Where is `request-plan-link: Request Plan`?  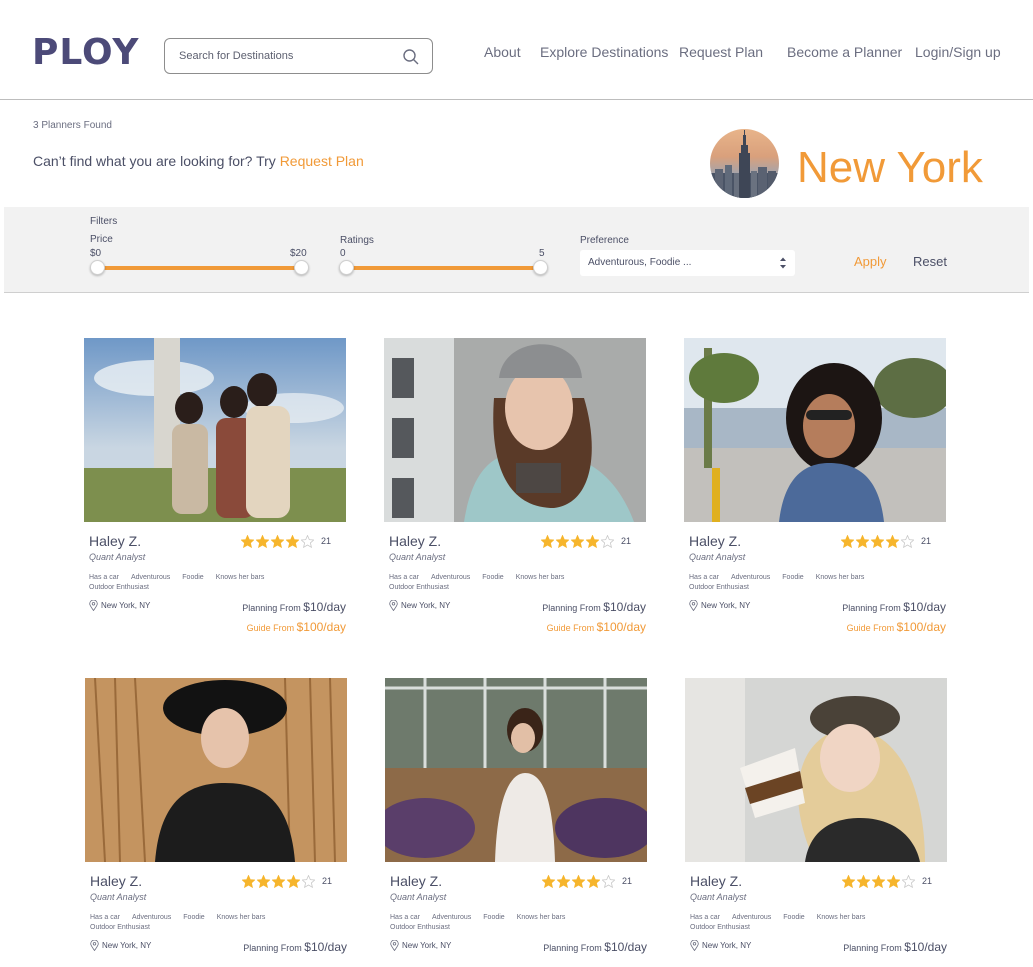
request-plan-link: Request Plan is located at coordinates (322, 161).